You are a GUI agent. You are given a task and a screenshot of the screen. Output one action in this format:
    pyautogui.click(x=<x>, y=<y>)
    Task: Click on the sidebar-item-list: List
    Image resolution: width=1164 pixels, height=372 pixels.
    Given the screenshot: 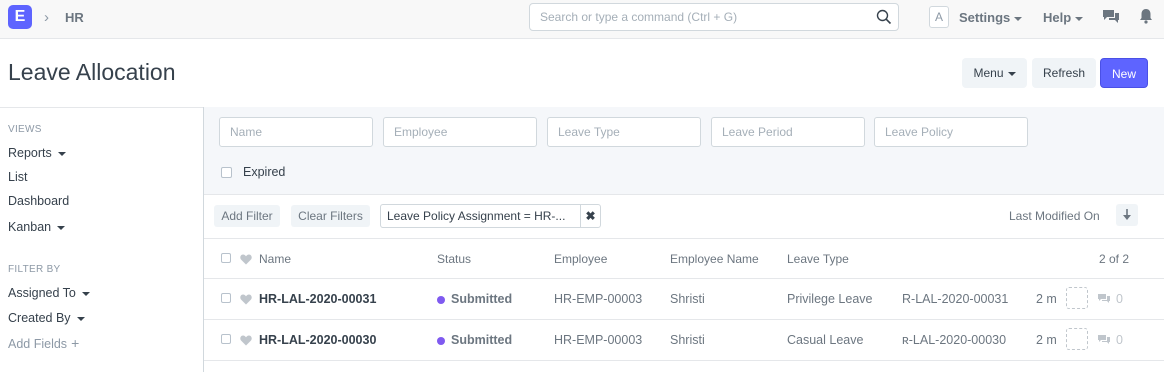 What is the action you would take?
    pyautogui.click(x=17, y=177)
    